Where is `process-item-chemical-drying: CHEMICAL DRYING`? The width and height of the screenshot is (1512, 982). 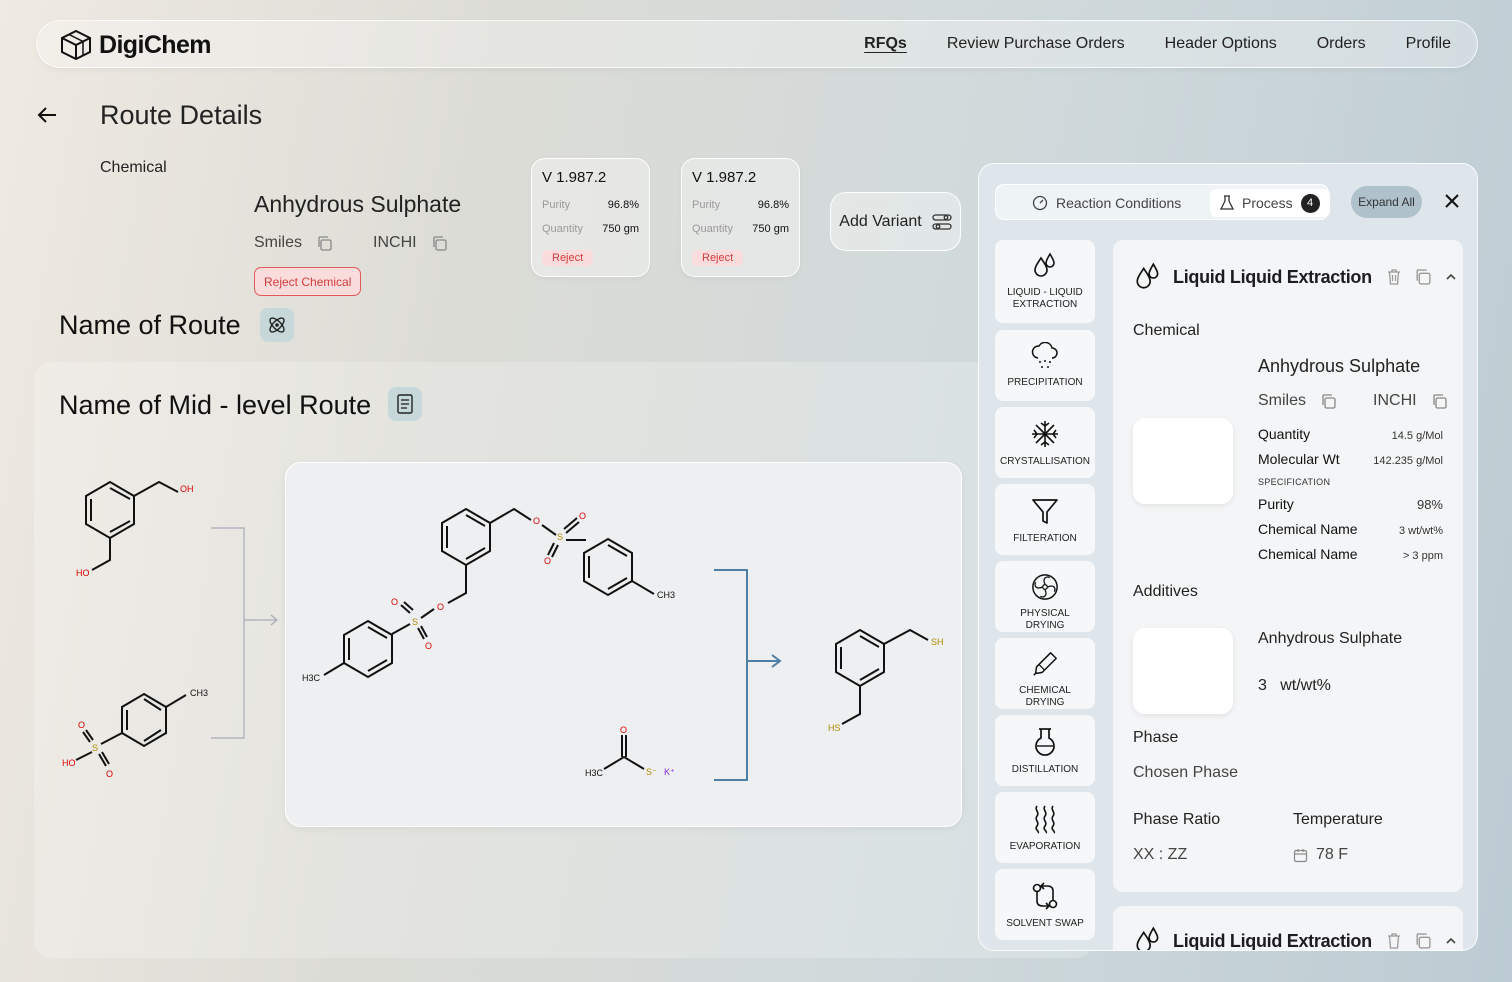
process-item-chemical-drying: CHEMICAL DRYING is located at coordinates (1045, 673).